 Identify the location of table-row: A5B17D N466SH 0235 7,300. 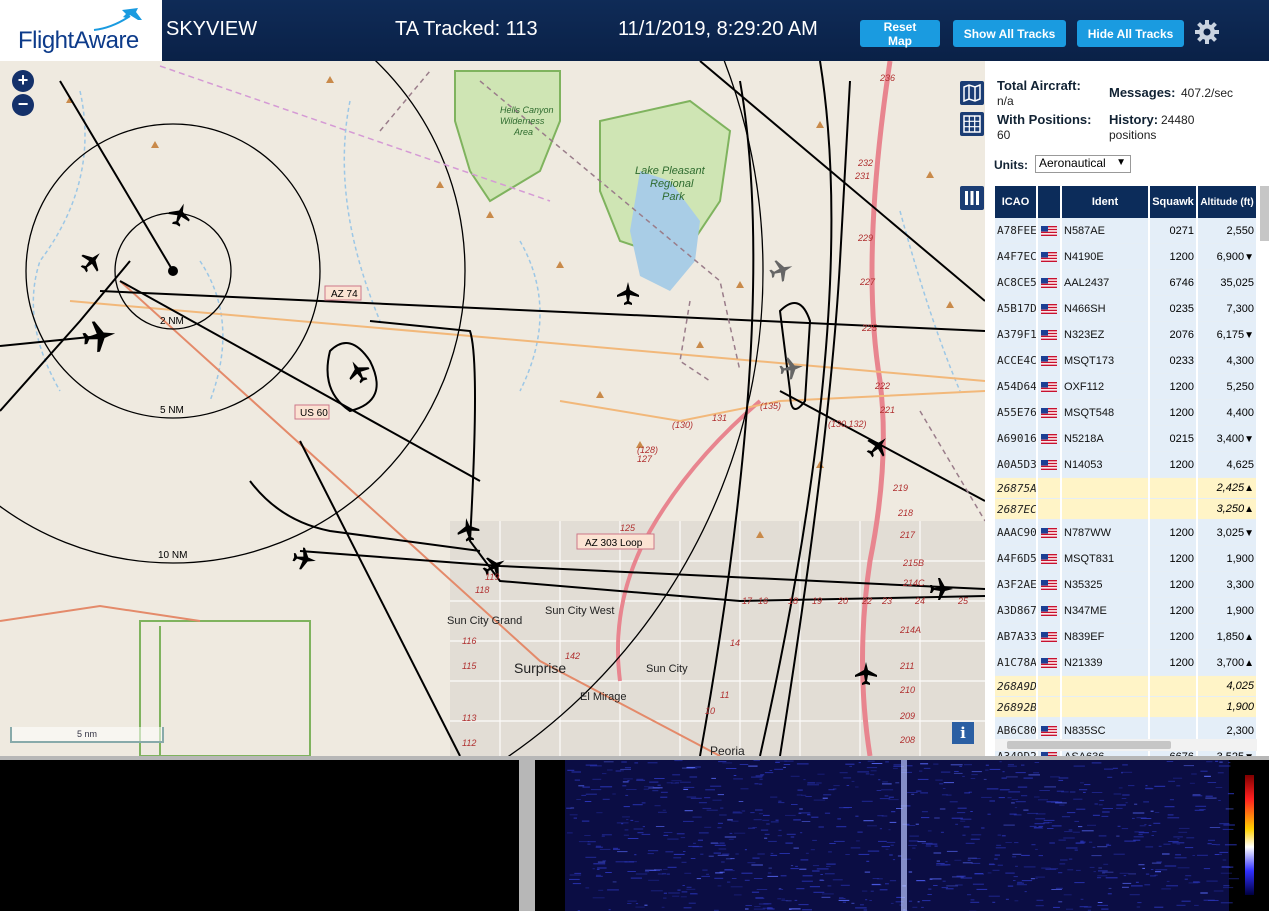
(1126, 308).